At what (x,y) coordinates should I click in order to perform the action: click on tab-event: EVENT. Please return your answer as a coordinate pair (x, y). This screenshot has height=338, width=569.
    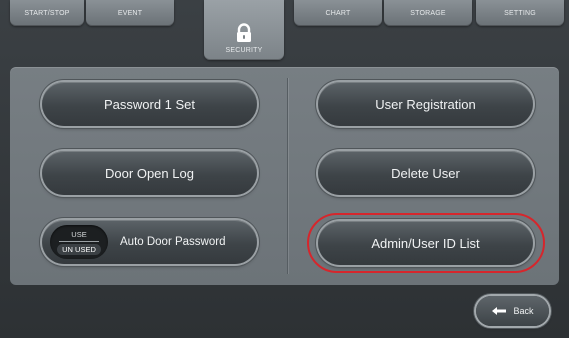
    Looking at the image, I should click on (130, 13).